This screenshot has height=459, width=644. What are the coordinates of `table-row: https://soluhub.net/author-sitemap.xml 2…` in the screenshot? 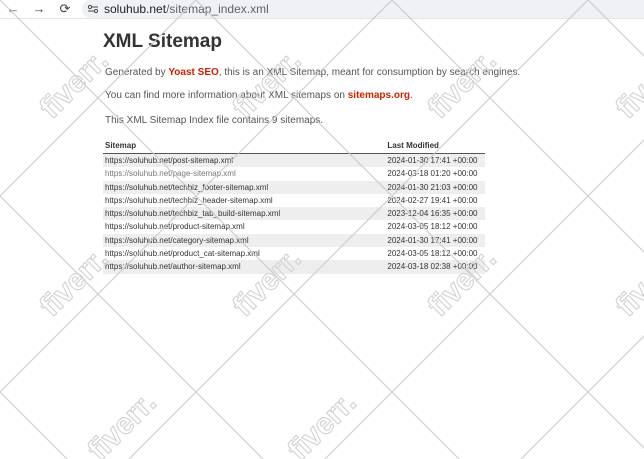 It's located at (294, 267).